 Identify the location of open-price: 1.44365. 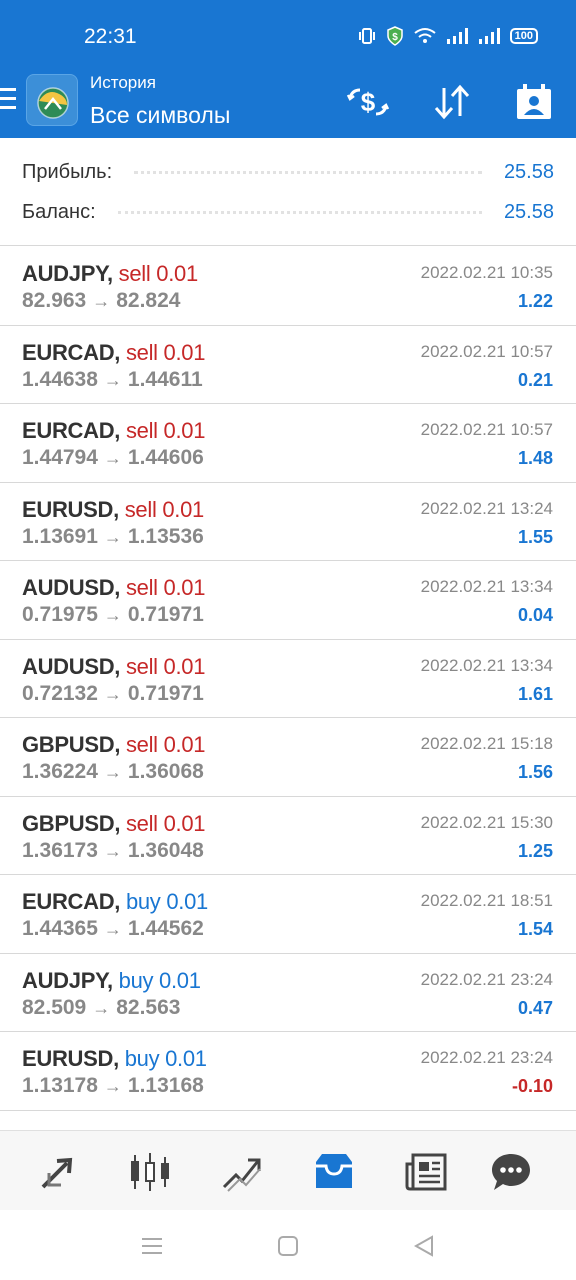
(60, 928).